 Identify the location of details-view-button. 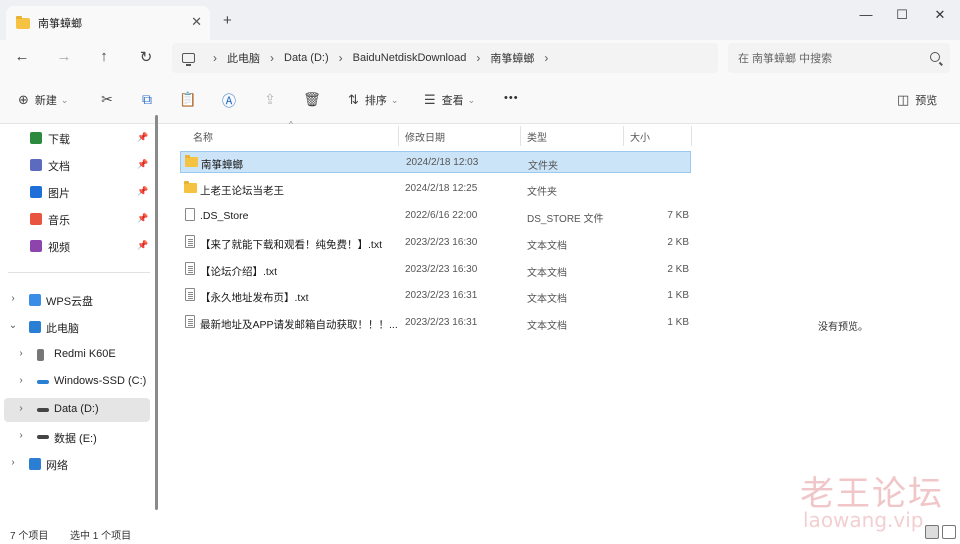
(932, 532).